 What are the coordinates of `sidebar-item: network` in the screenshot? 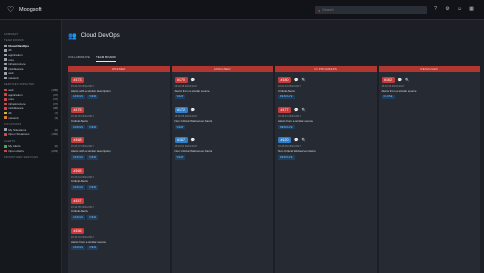 It's located at (31, 78).